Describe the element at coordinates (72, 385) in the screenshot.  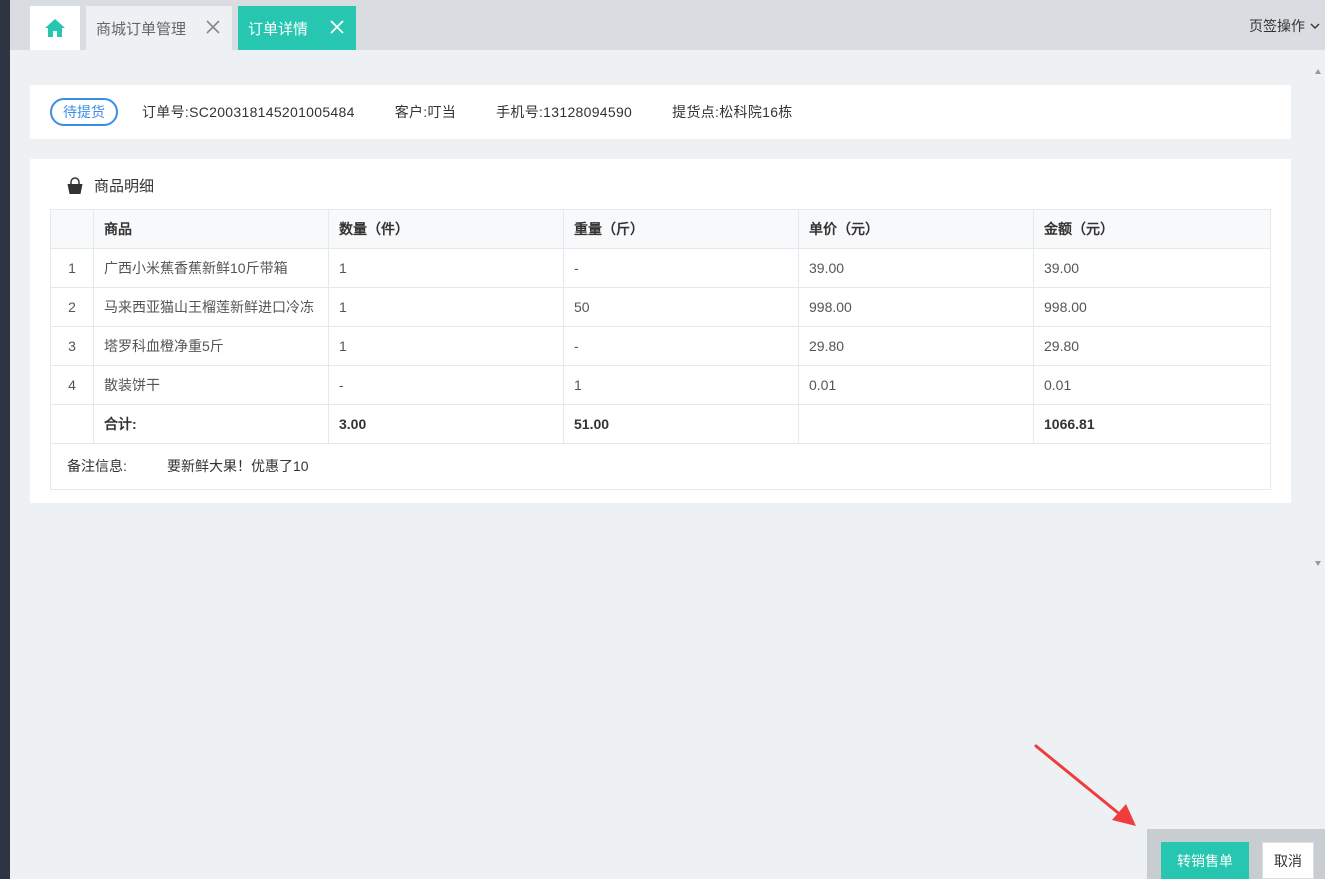
I see `row-index: 4` at that location.